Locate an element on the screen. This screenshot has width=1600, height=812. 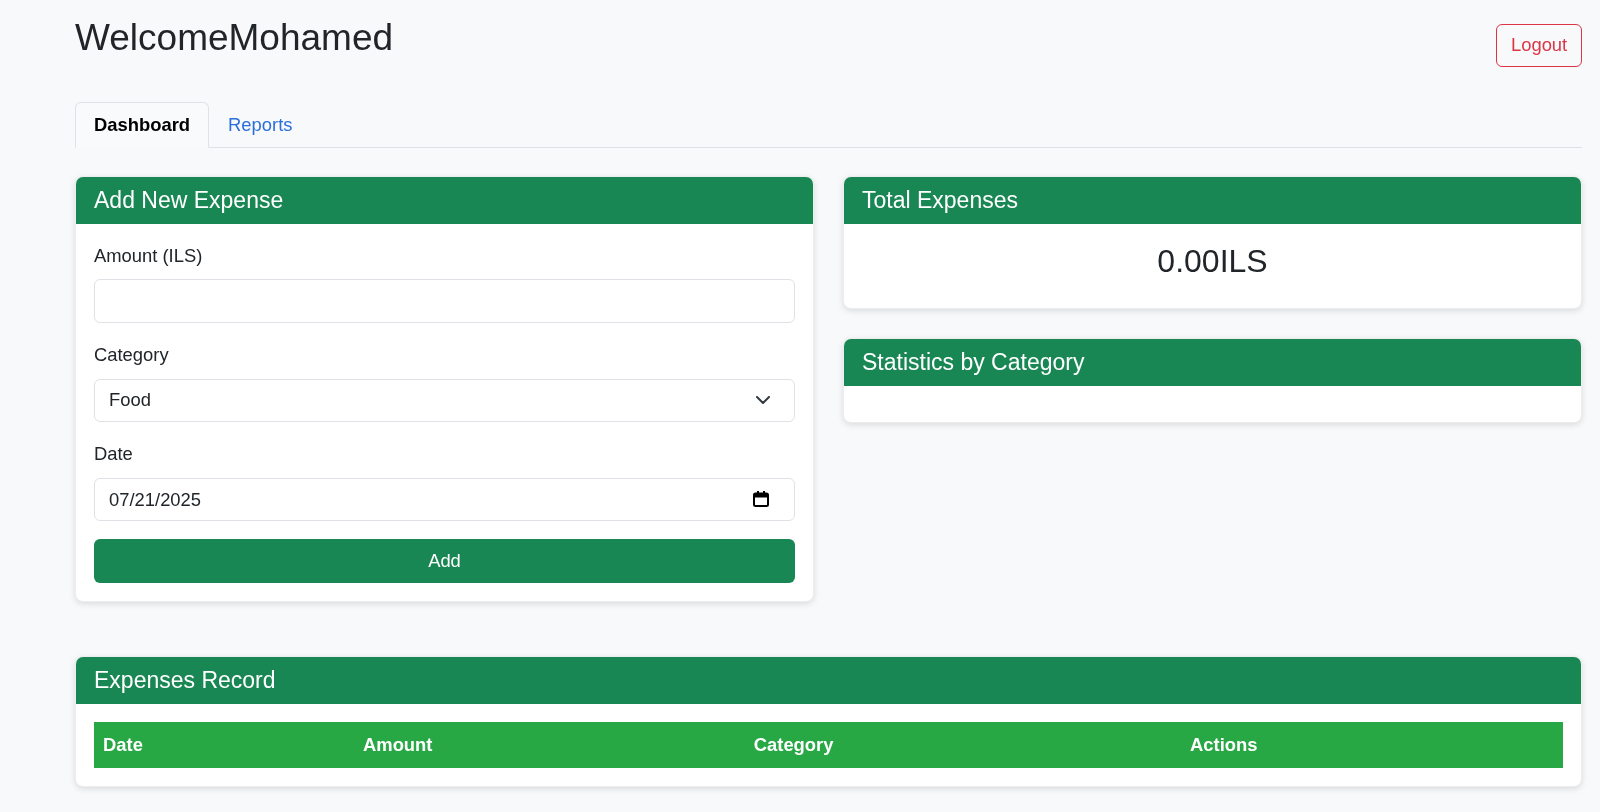
column-header: Amount is located at coordinates (549, 744).